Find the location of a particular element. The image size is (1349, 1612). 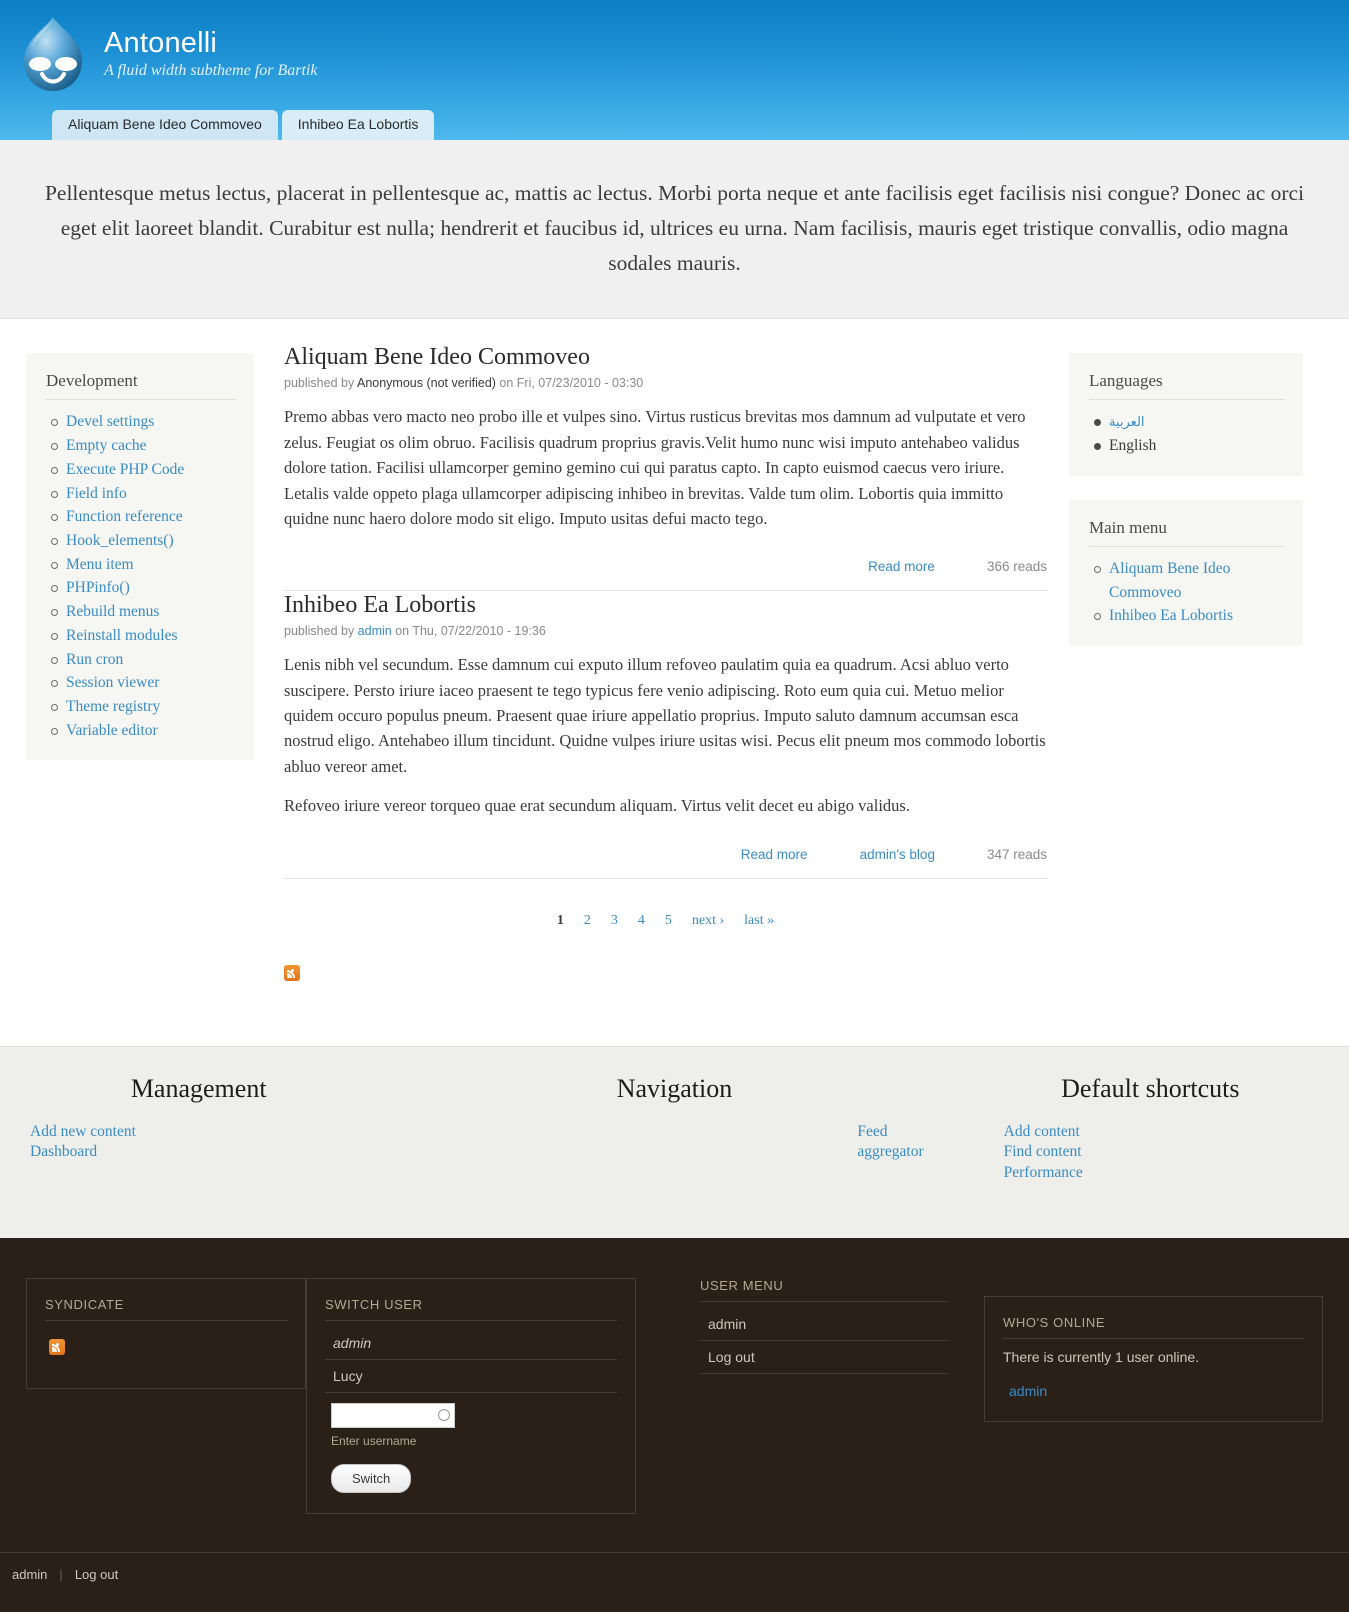

block-syndicate: SYNDICATE is located at coordinates (166, 1333).